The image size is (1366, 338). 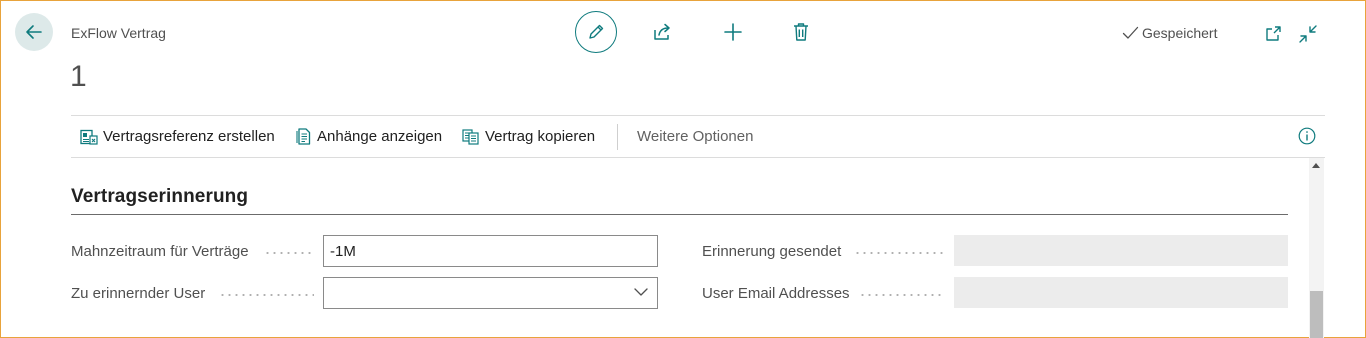 I want to click on collapse-button, so click(x=1308, y=34).